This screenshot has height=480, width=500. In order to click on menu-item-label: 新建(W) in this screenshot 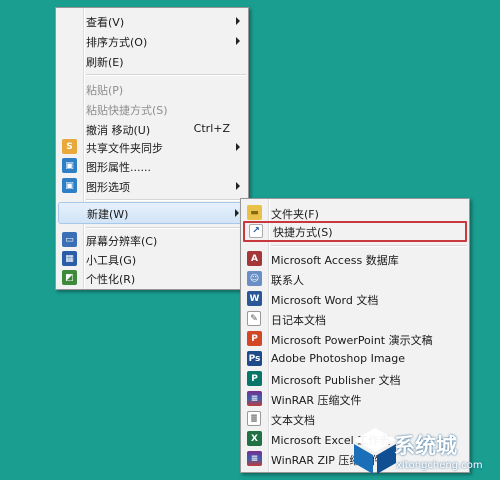, I will do `click(108, 214)`.